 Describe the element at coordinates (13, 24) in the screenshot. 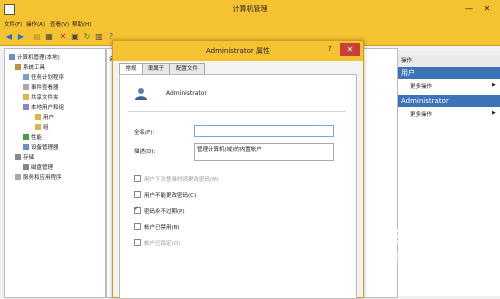

I see `menu-file: 文件(F)` at that location.